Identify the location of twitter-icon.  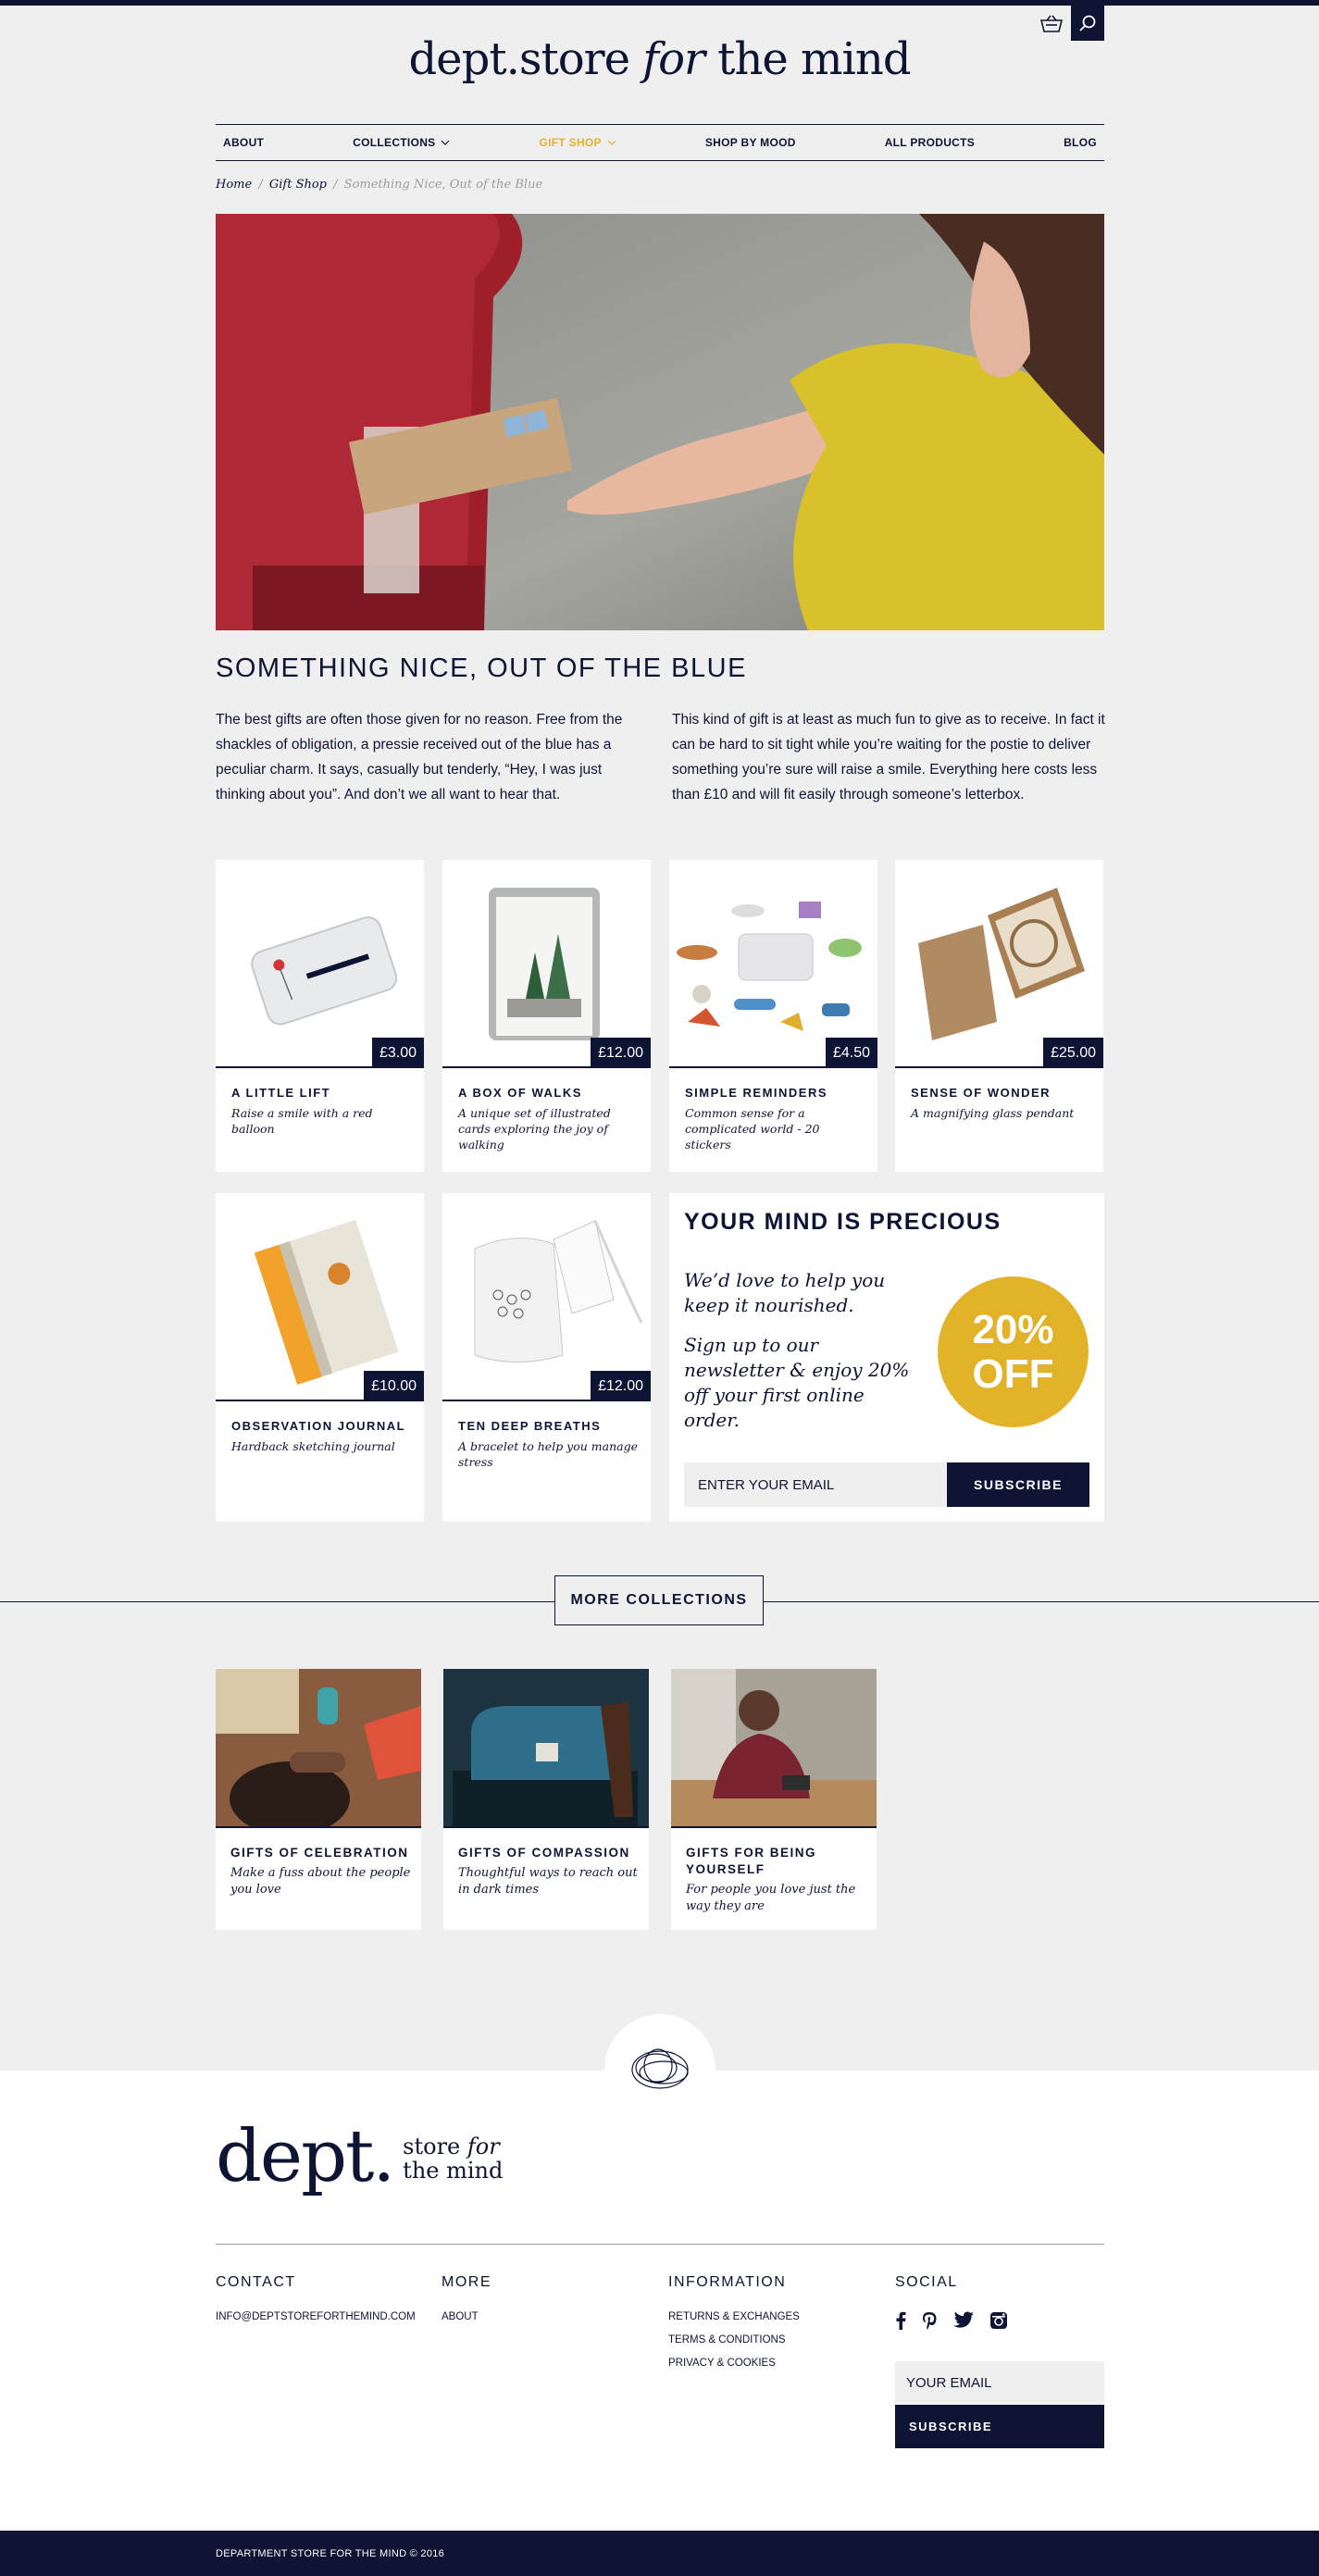
(963, 2320).